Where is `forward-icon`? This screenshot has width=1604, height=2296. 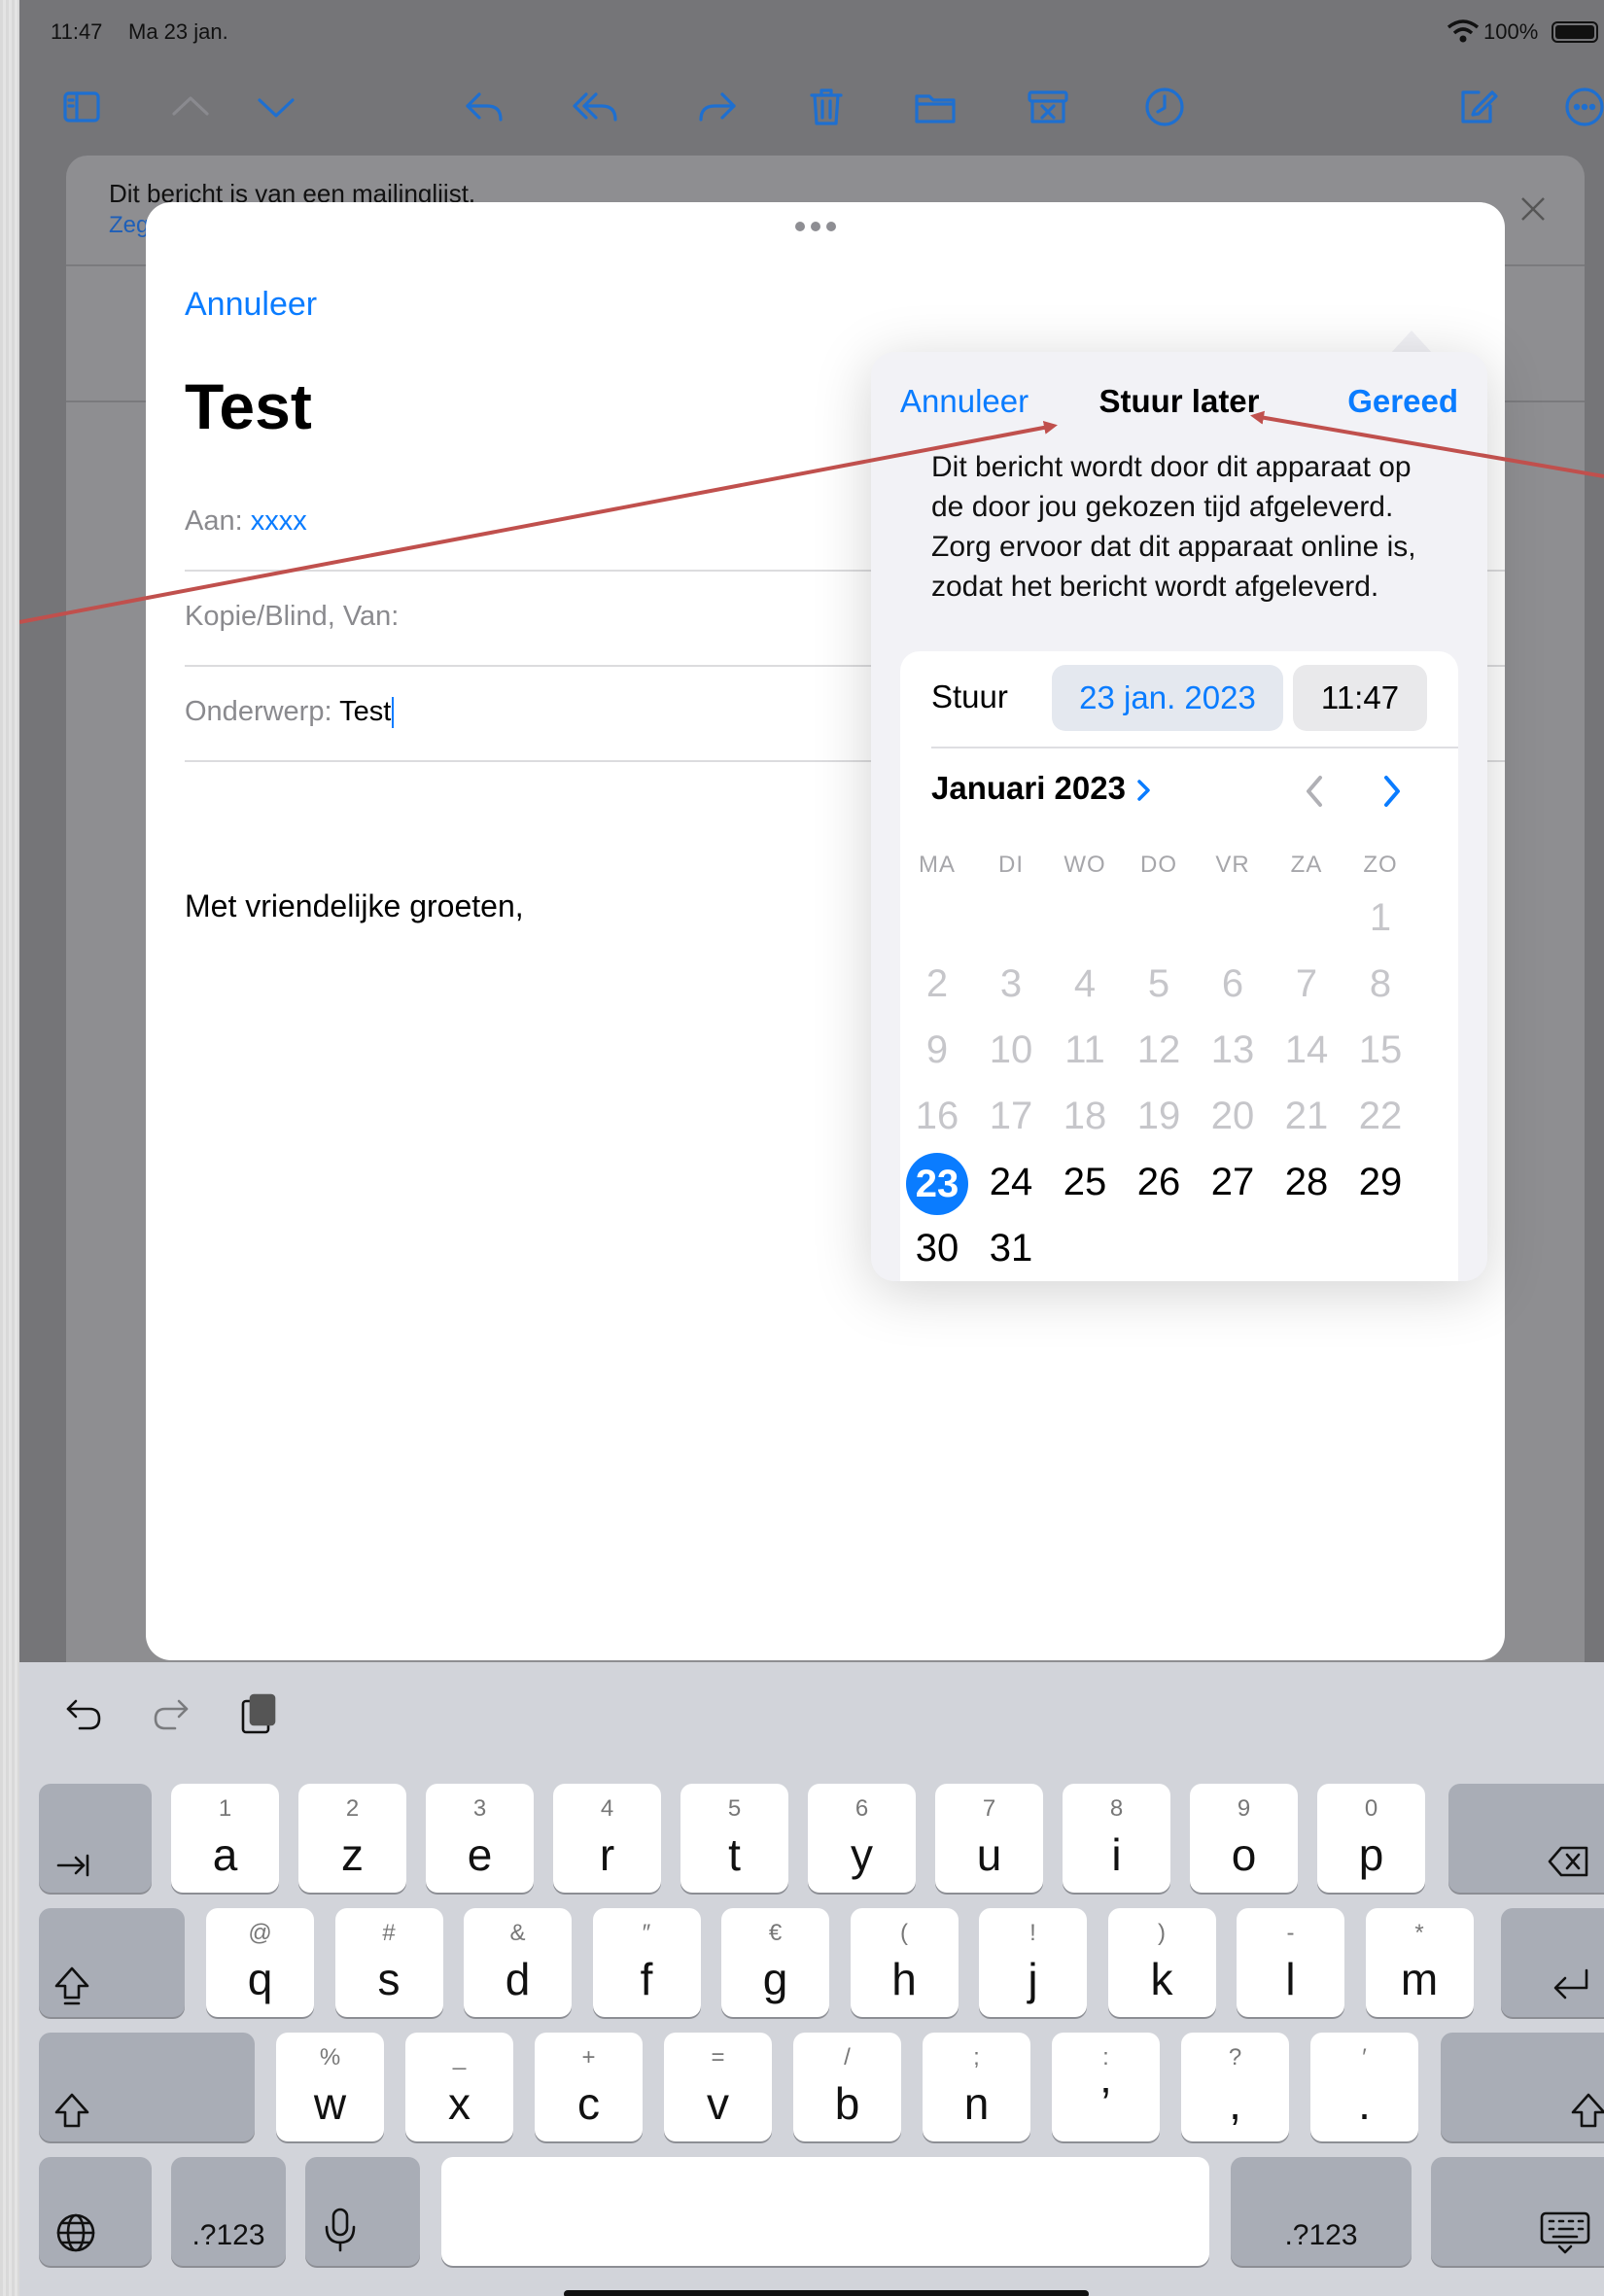
forward-icon is located at coordinates (717, 107).